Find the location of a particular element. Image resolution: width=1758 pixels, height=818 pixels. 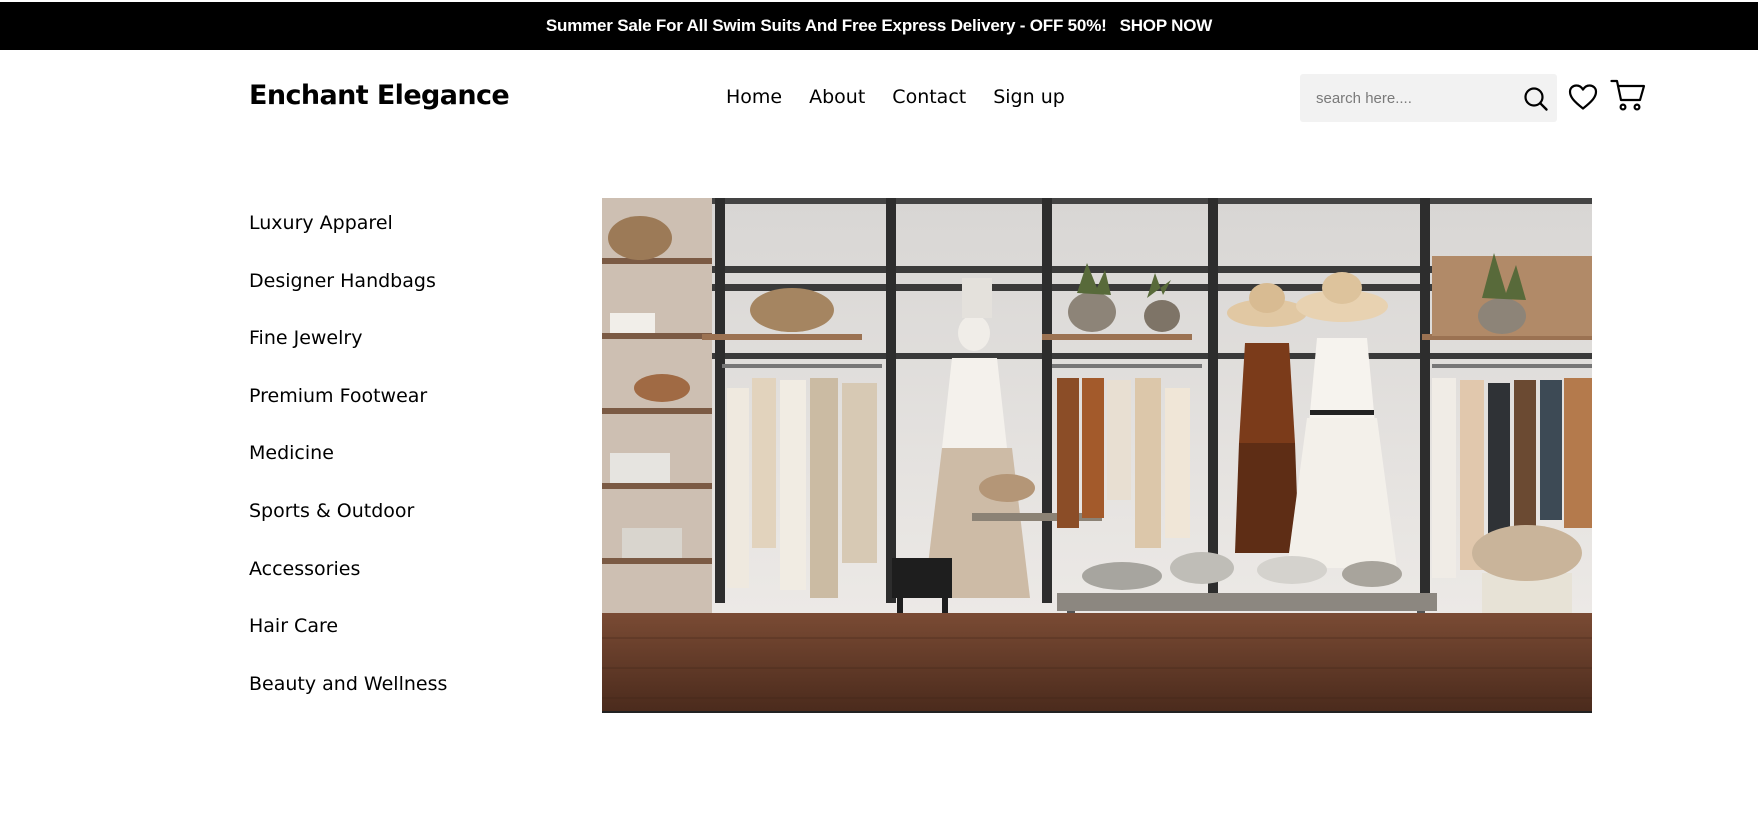

cart-icon is located at coordinates (1628, 95).